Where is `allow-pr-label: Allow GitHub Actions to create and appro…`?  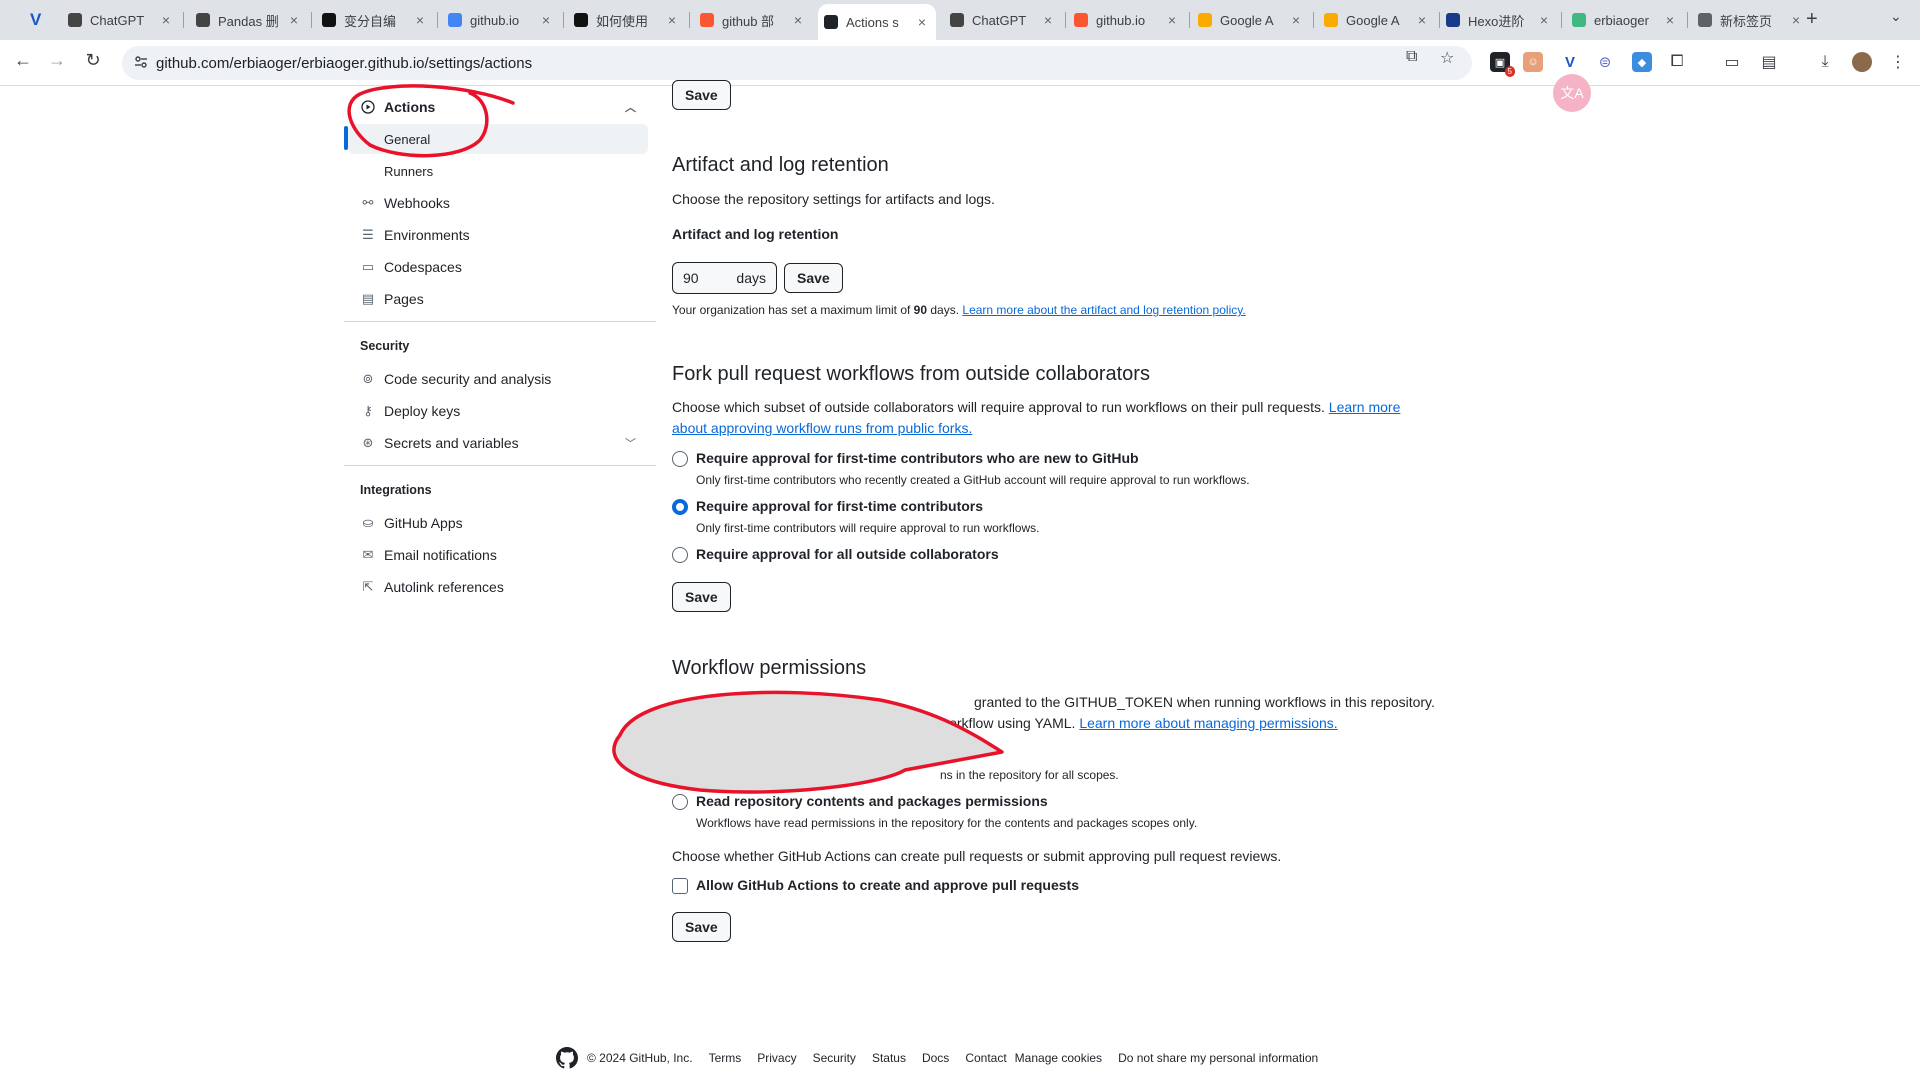
allow-pr-label: Allow GitHub Actions to create and appro… is located at coordinates (887, 885).